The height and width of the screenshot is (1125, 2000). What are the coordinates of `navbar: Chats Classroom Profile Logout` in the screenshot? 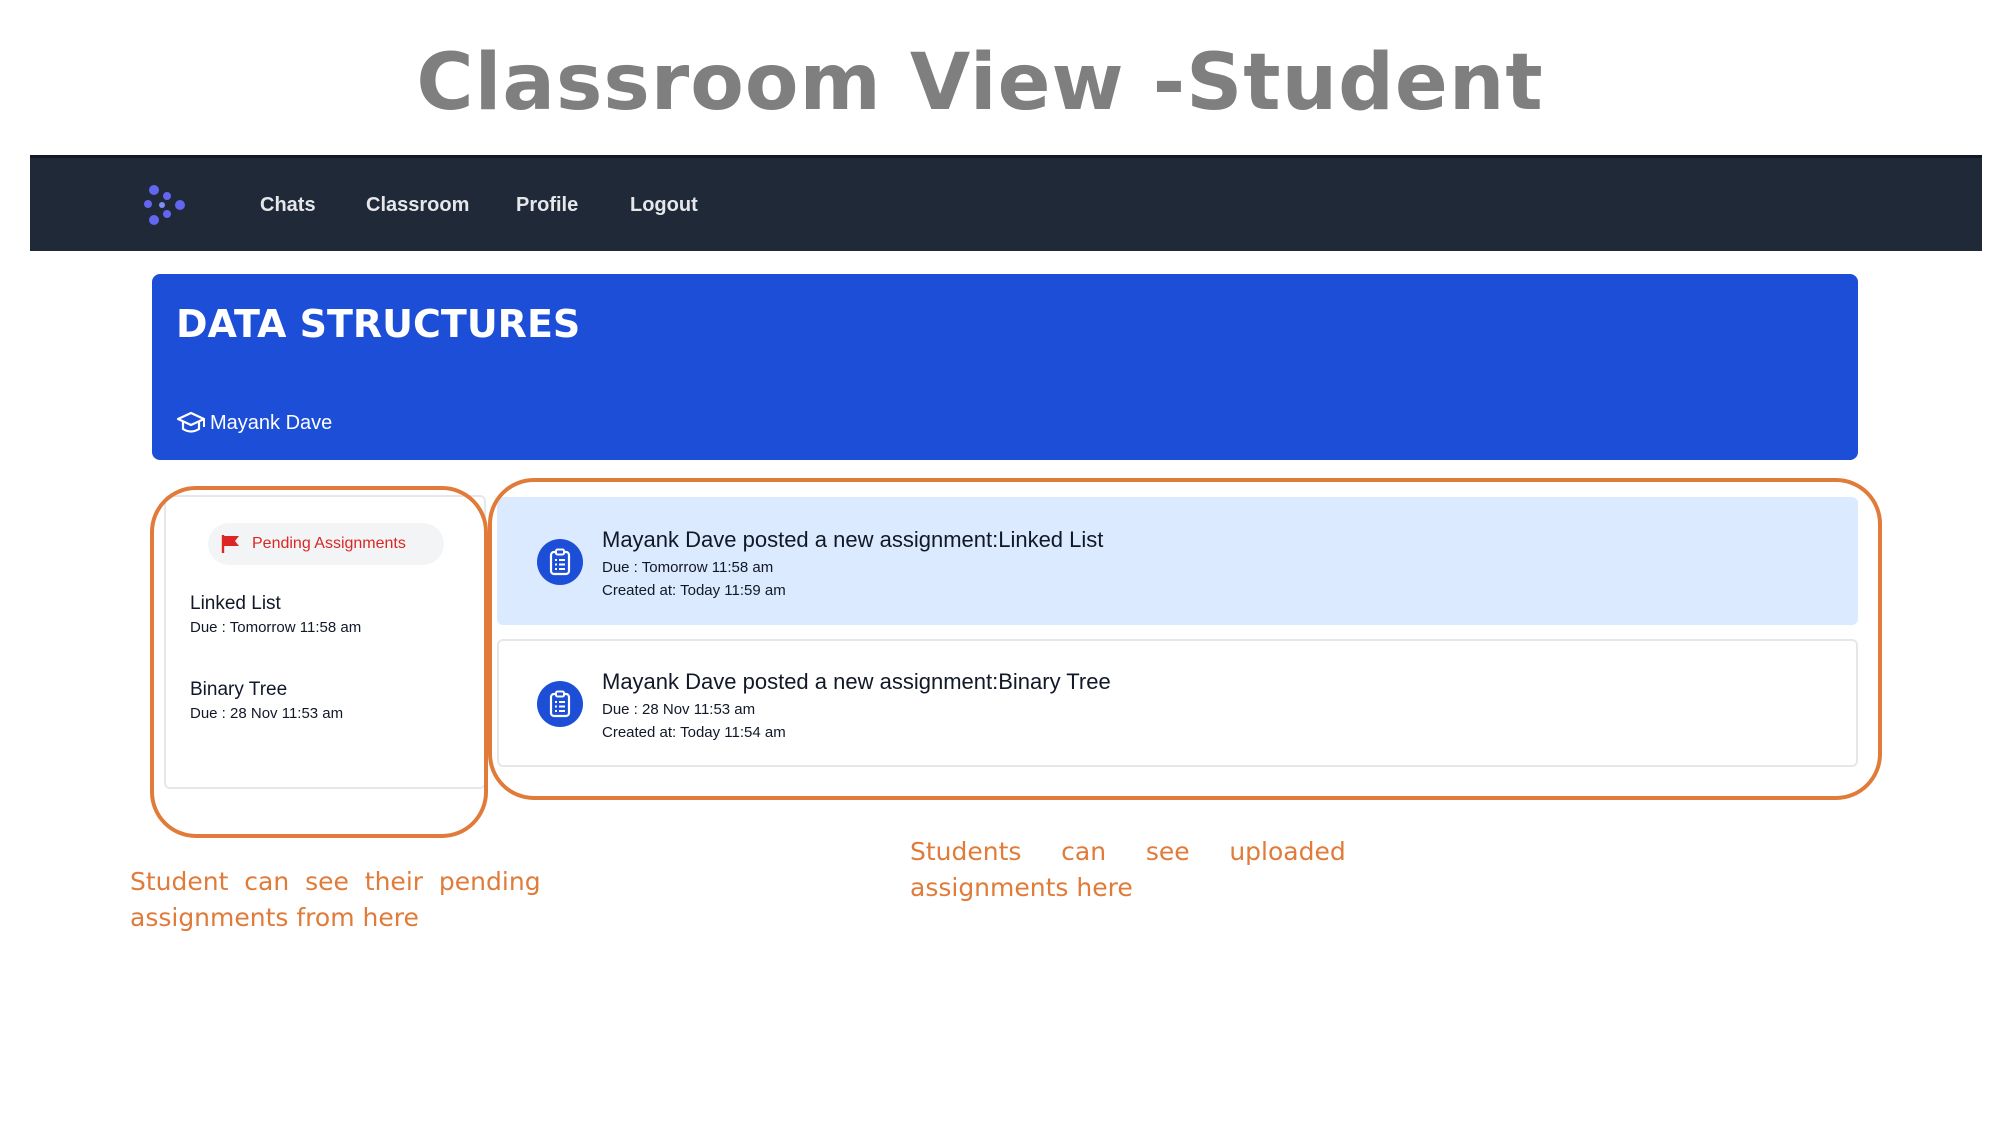 It's located at (1006, 203).